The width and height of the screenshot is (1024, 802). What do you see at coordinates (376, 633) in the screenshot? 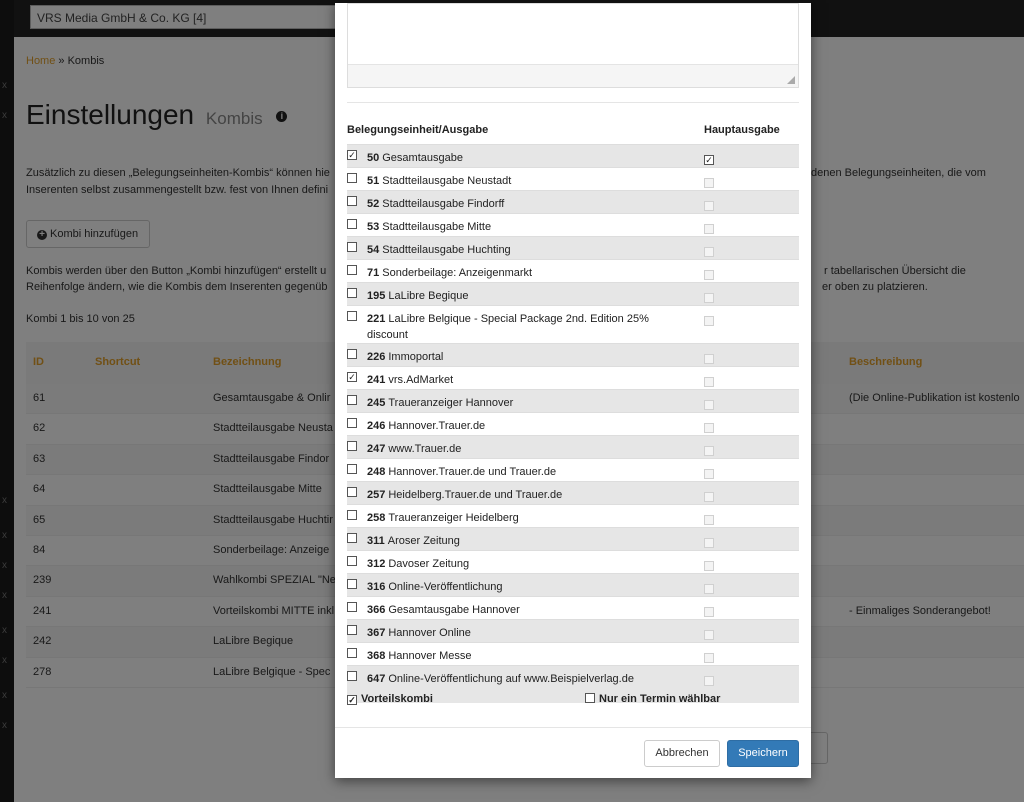
I see `unit-number: 367` at bounding box center [376, 633].